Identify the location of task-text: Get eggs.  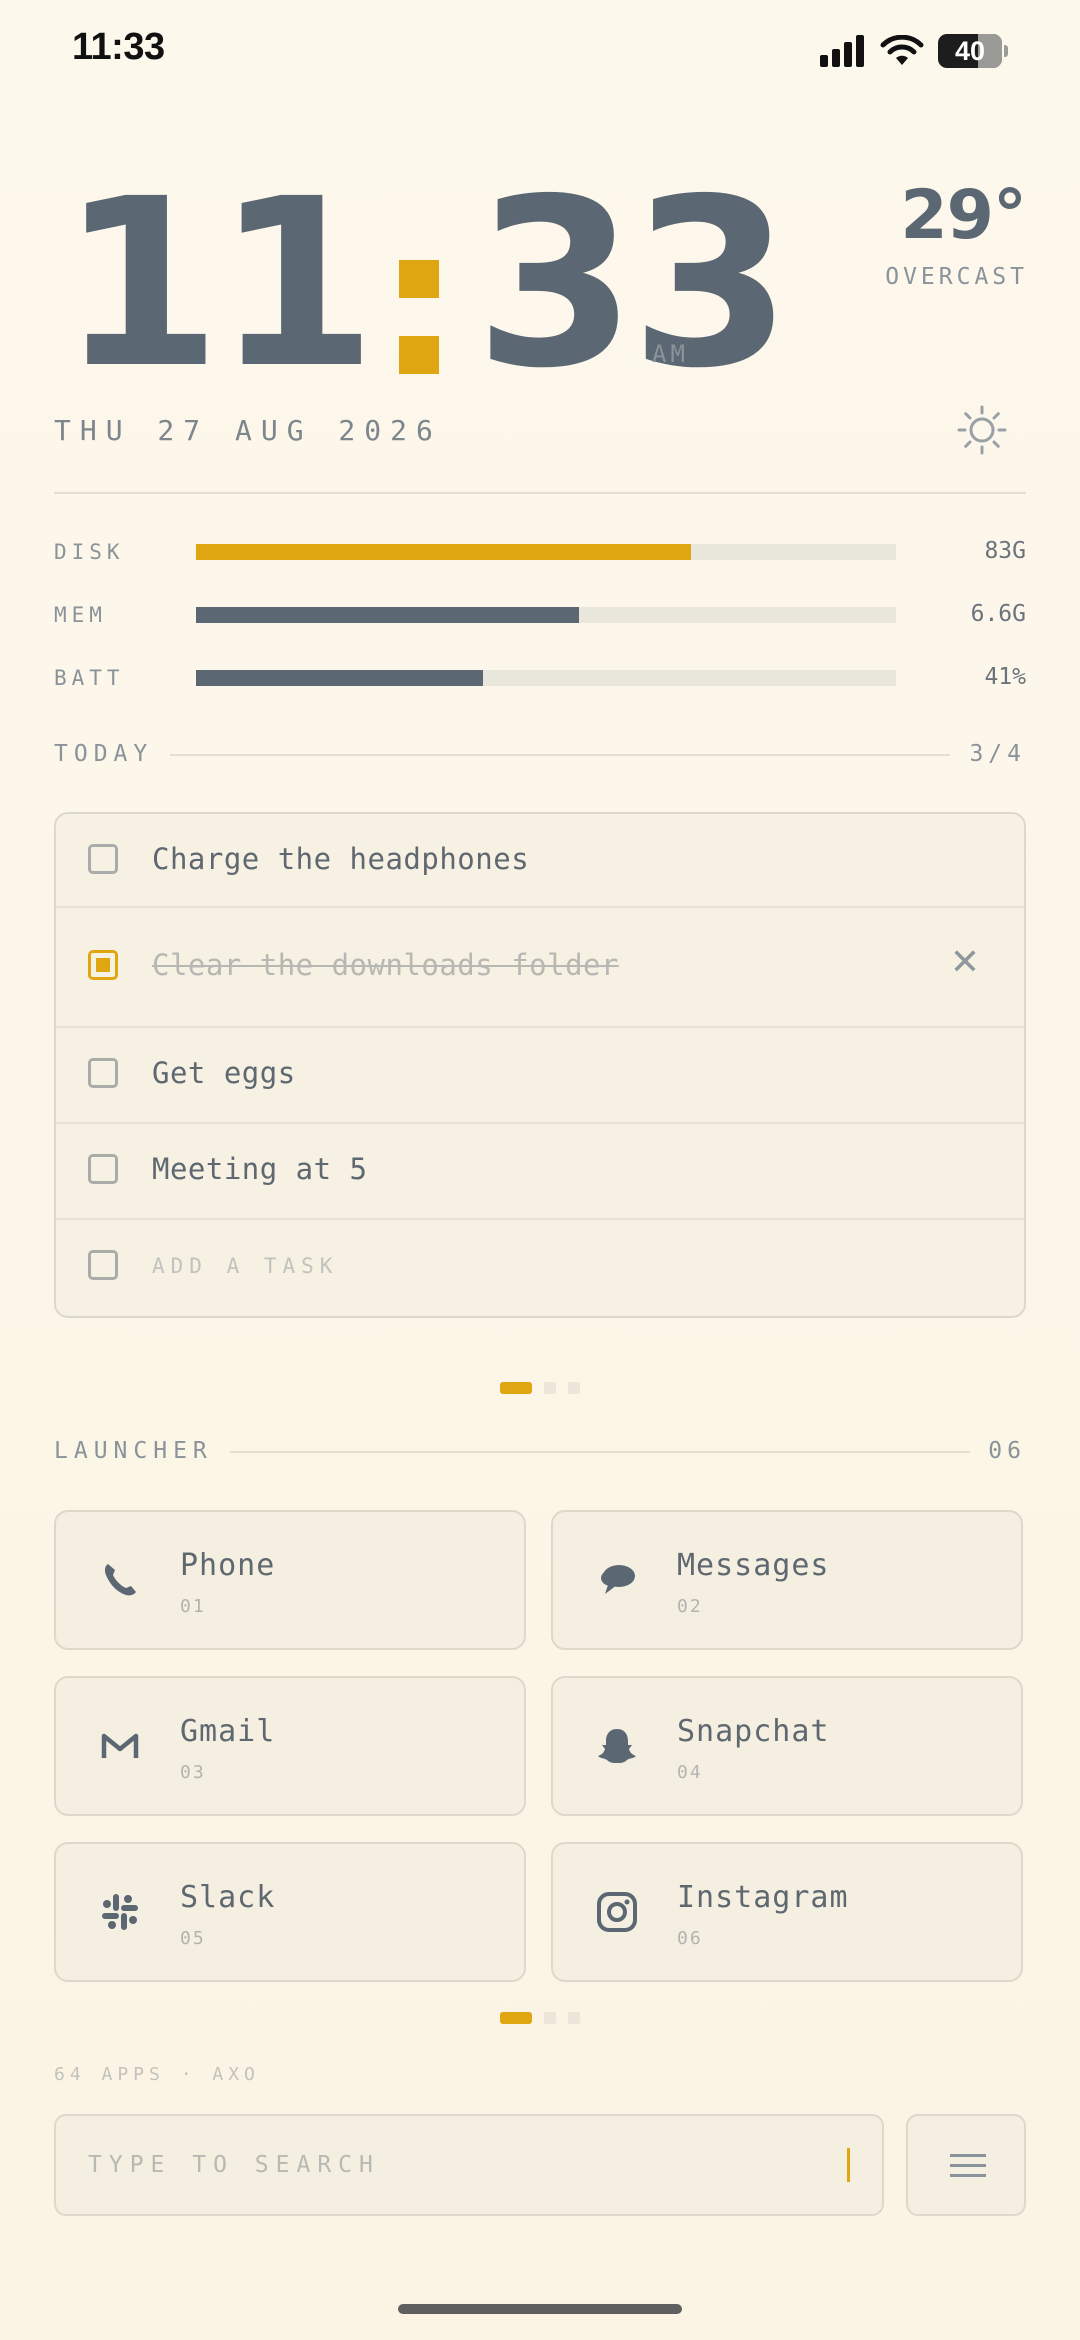
(224, 1073).